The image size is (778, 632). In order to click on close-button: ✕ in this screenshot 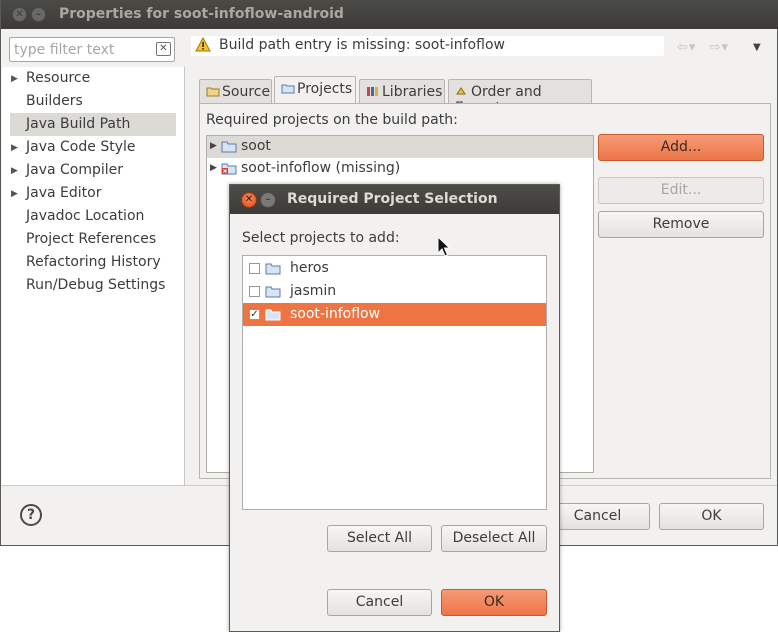, I will do `click(19, 14)`.